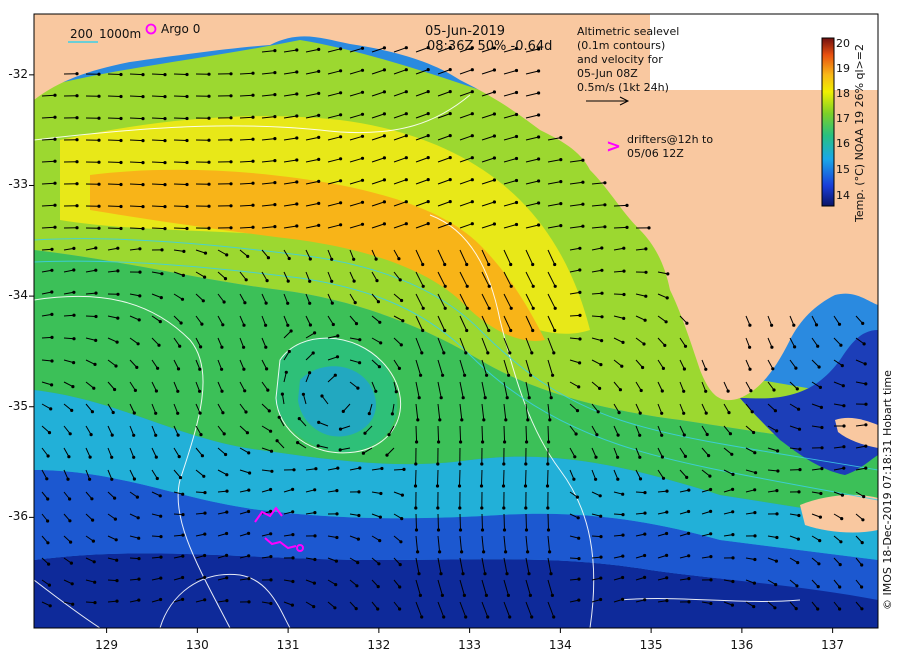 This screenshot has width=900, height=660. Describe the element at coordinates (18, 405) in the screenshot. I see `lat-tick-label: -35` at that location.